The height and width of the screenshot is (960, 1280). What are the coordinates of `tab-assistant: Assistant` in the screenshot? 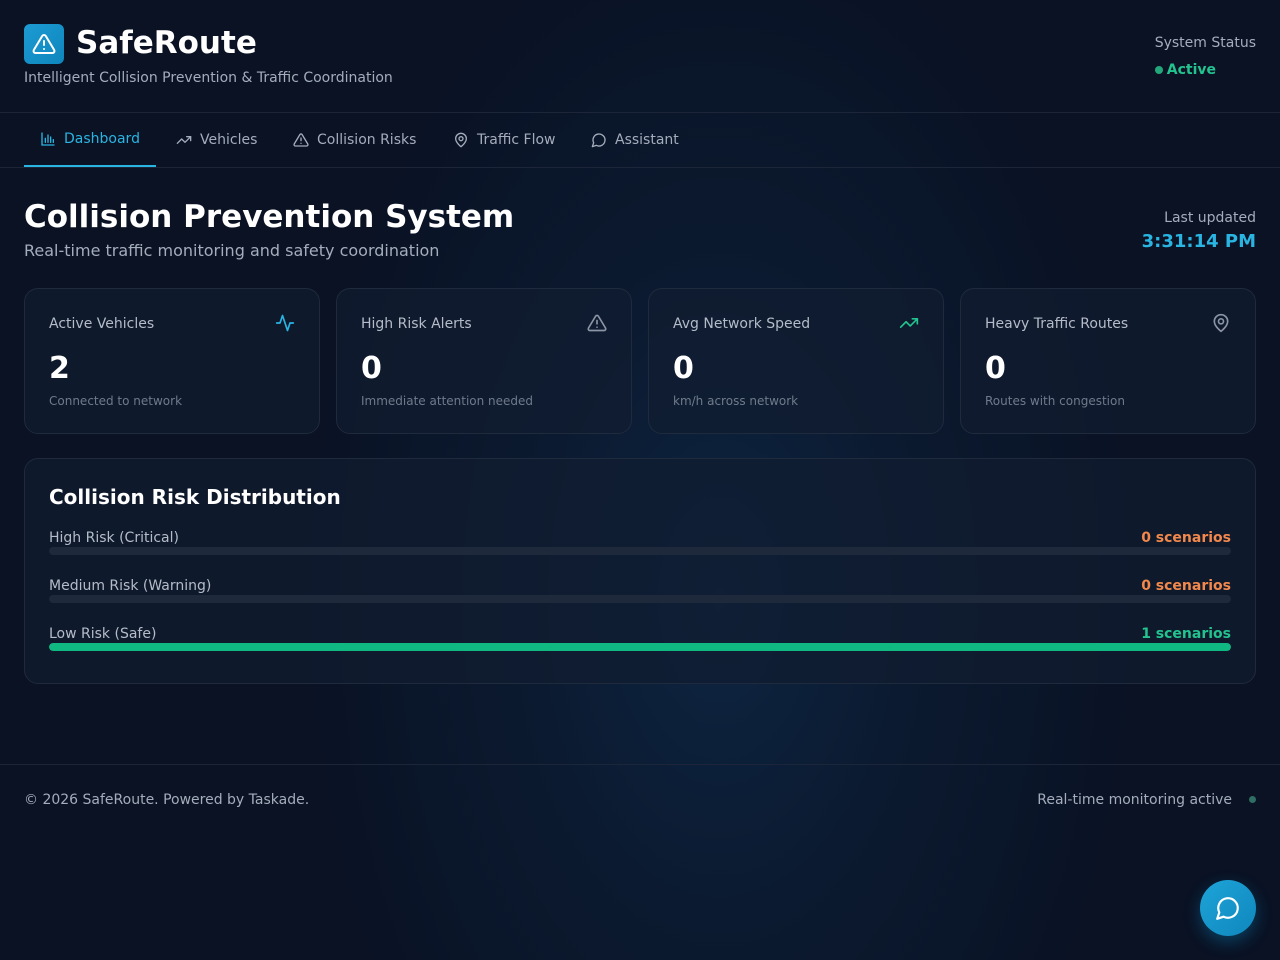 It's located at (635, 140).